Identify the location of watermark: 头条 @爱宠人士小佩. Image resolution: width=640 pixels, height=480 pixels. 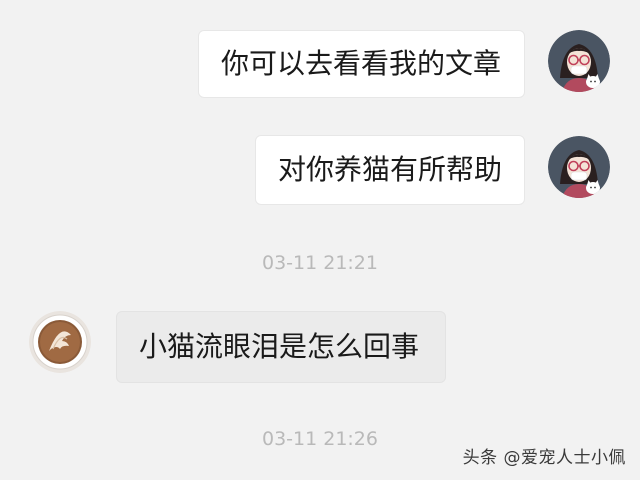
(544, 458).